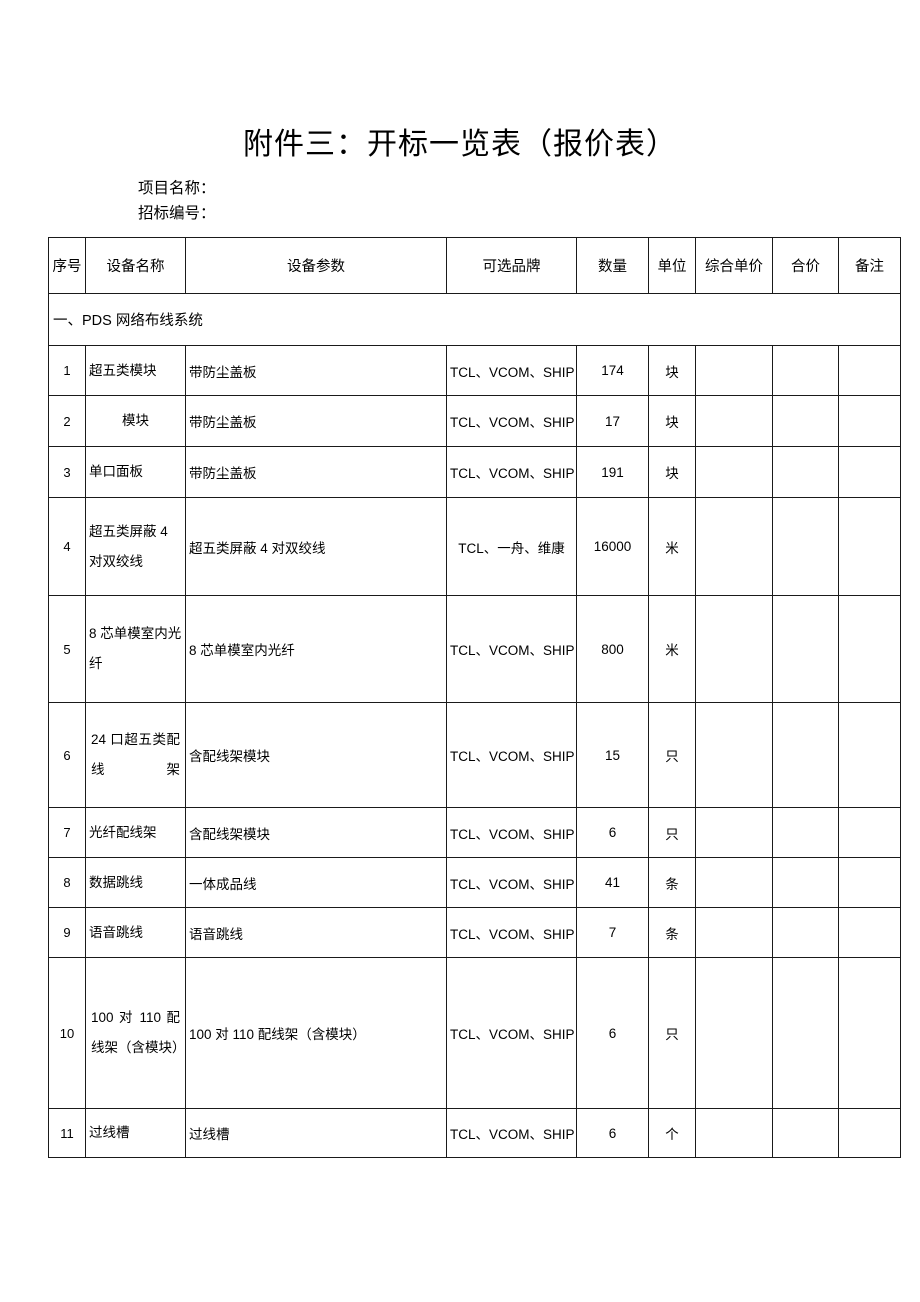 The width and height of the screenshot is (920, 1302). Describe the element at coordinates (612, 649) in the screenshot. I see `cell-quantity: 800` at that location.